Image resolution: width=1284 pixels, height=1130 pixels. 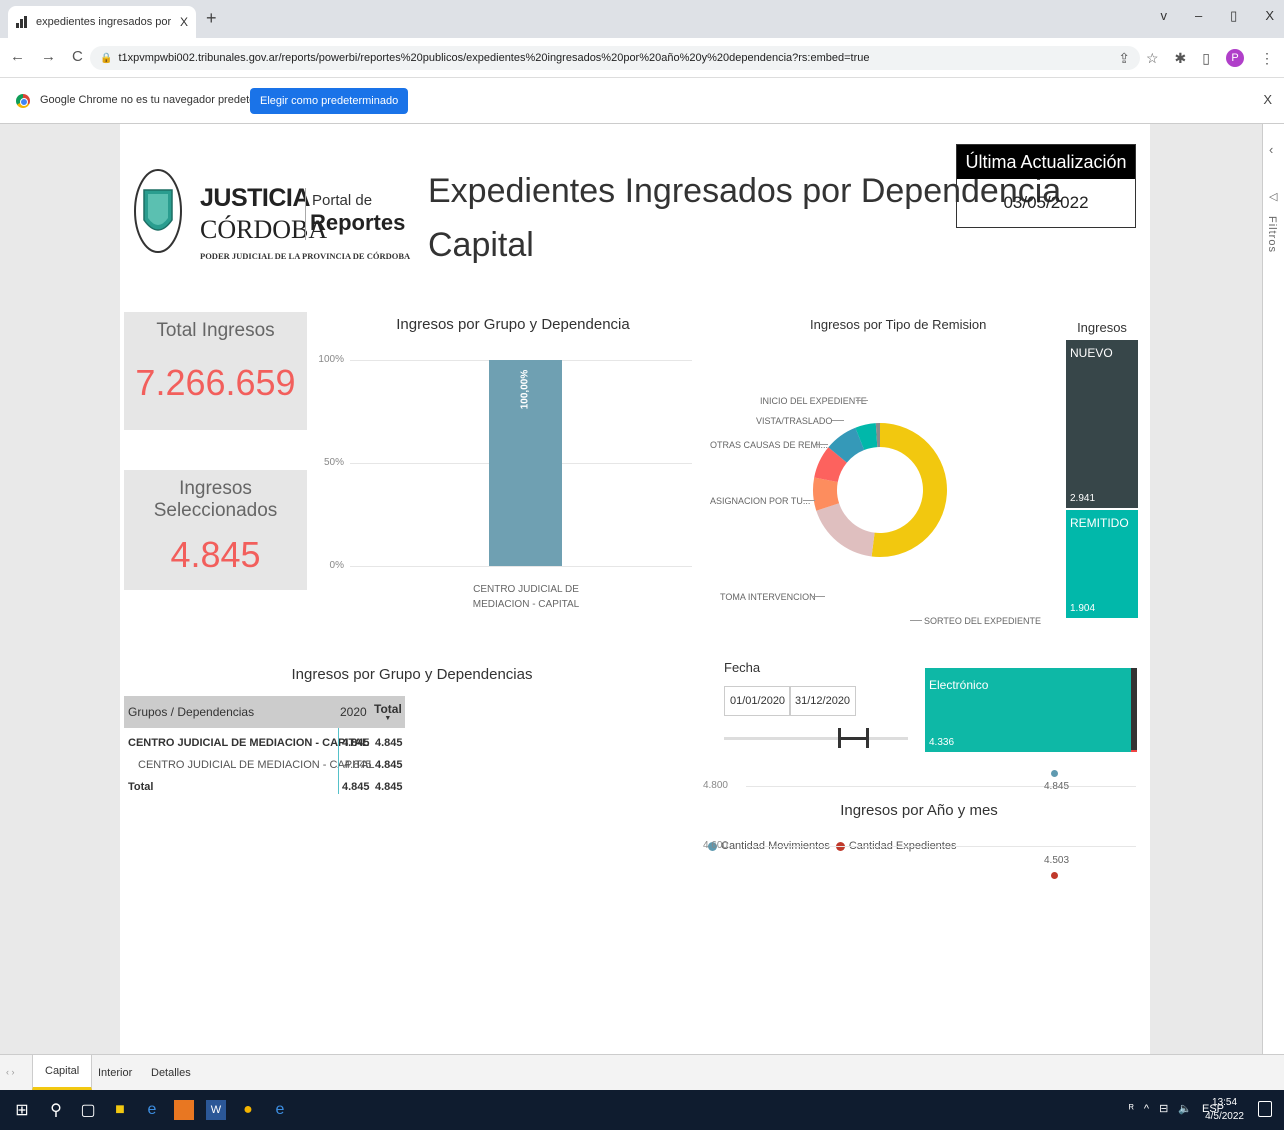 What do you see at coordinates (77, 56) in the screenshot?
I see `reload-icon: C` at bounding box center [77, 56].